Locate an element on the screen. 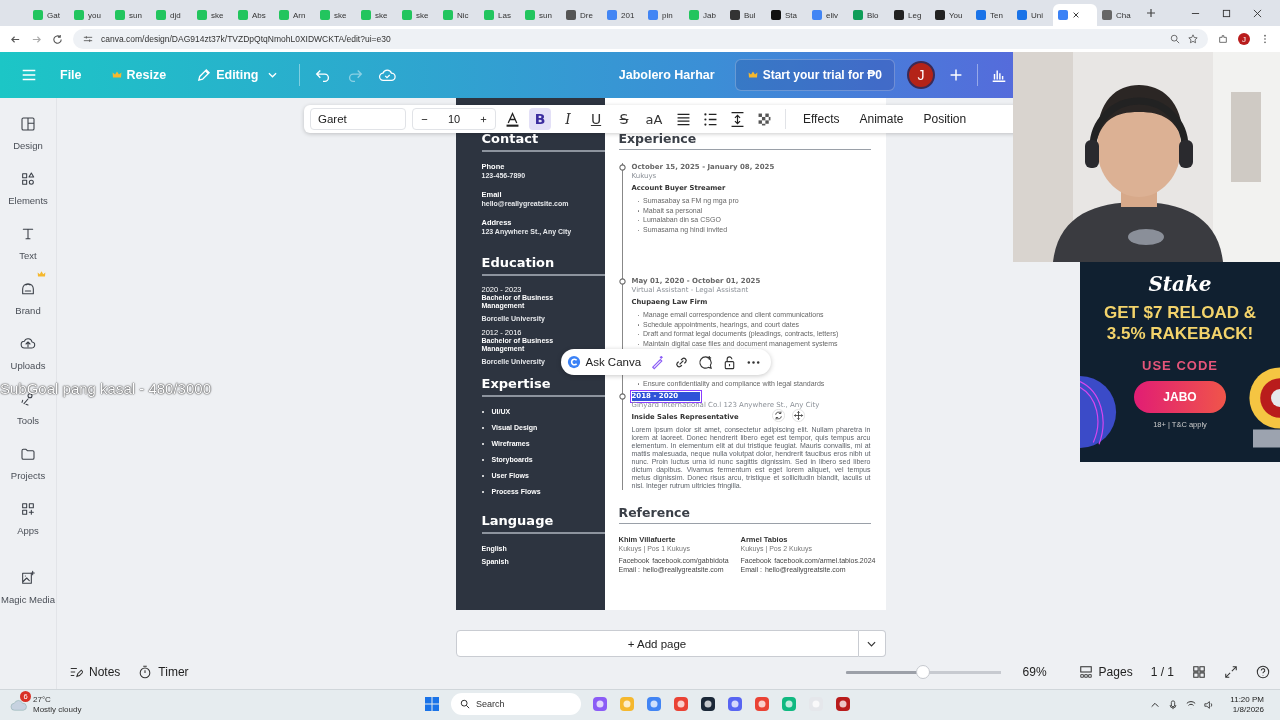 This screenshot has width=1280, height=720. stream-goal-text: SubGoal pang kasal - 480/3000 is located at coordinates (105, 388).